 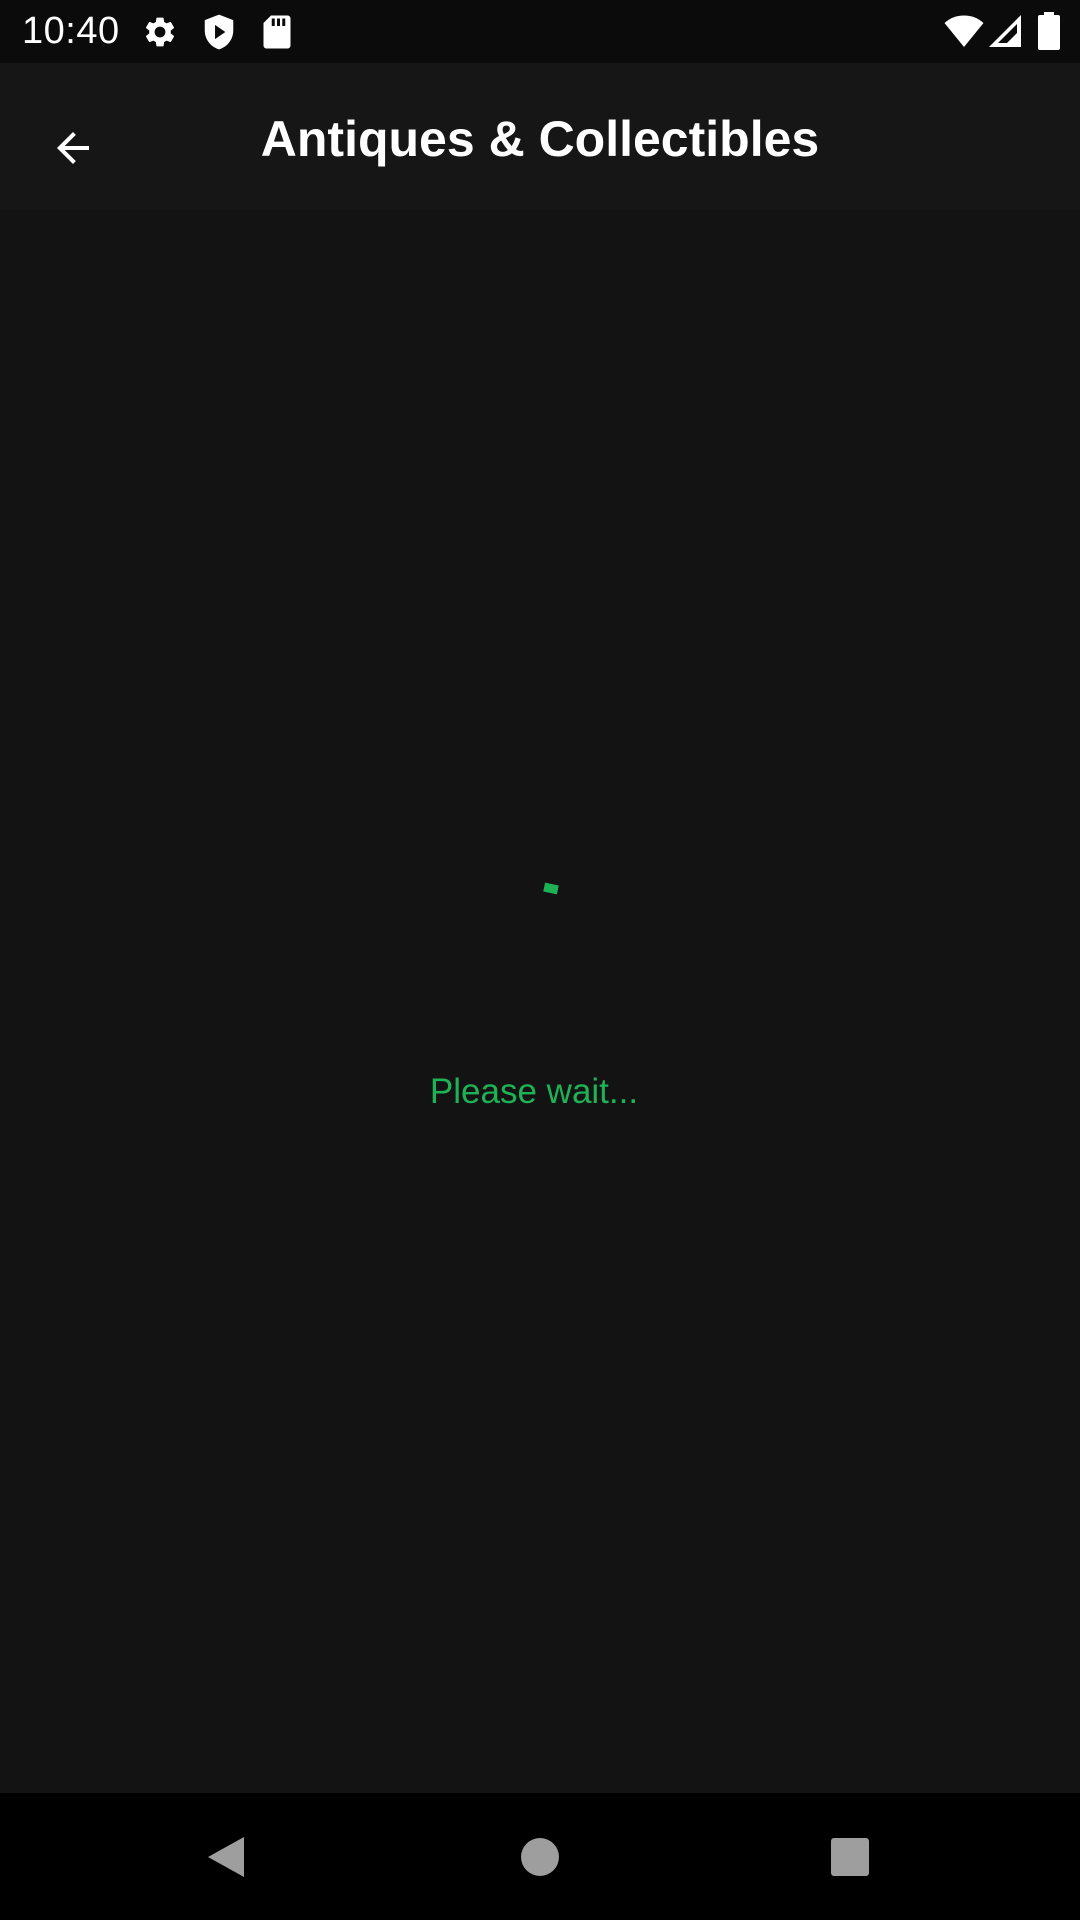 I want to click on app-bar: Antiques & Collectibles, so click(x=540, y=136).